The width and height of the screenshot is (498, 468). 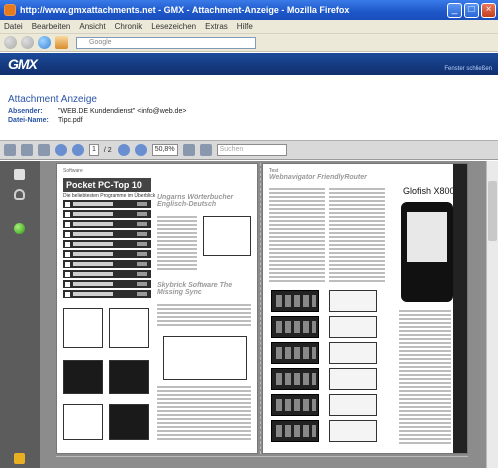 I want to click on close-button: ×, so click(x=488, y=10).